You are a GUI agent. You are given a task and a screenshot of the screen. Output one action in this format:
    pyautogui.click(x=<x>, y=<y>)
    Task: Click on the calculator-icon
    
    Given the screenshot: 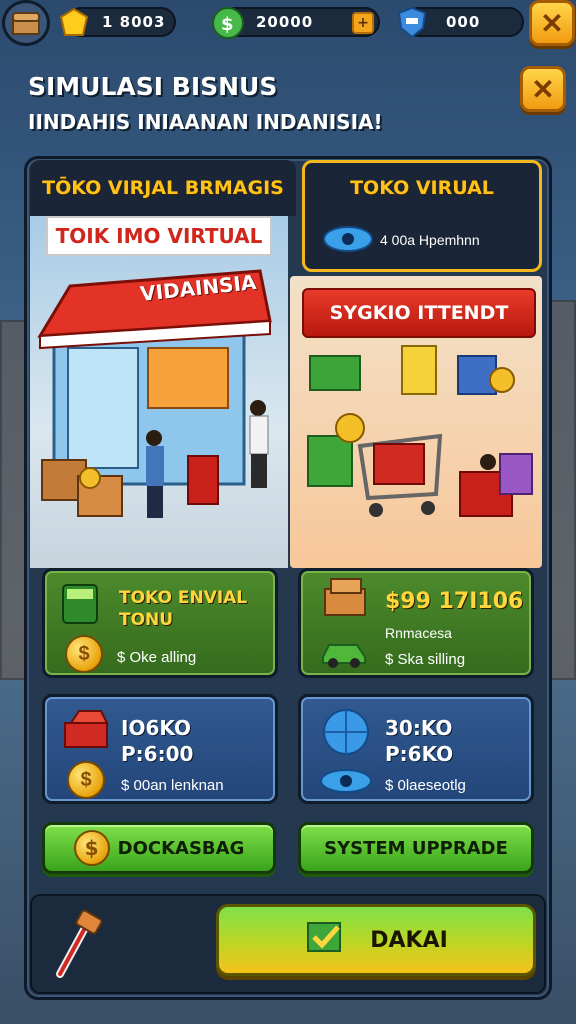 What is the action you would take?
    pyautogui.click(x=80, y=606)
    